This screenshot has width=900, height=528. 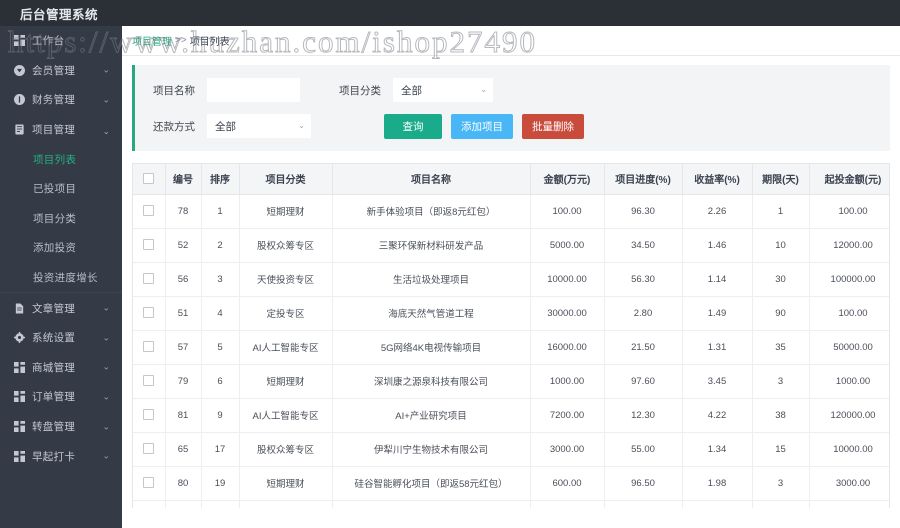 What do you see at coordinates (220, 347) in the screenshot?
I see `cell-order: 5` at bounding box center [220, 347].